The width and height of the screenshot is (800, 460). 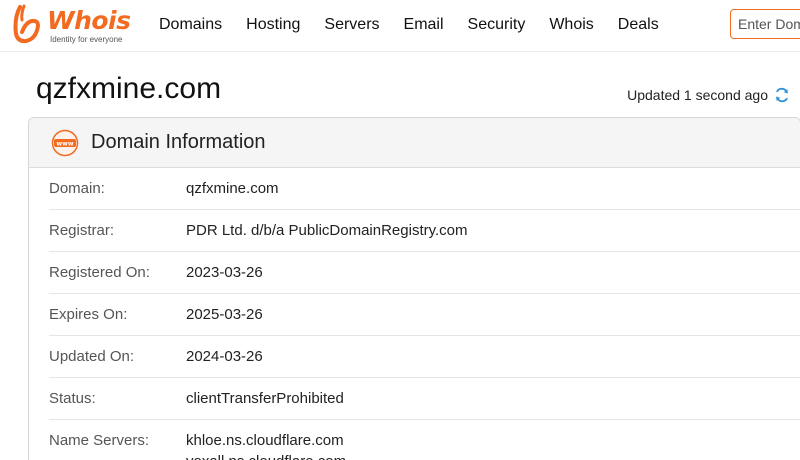 I want to click on name-server-item: khloe.ns.cloudflare.com, so click(x=265, y=440).